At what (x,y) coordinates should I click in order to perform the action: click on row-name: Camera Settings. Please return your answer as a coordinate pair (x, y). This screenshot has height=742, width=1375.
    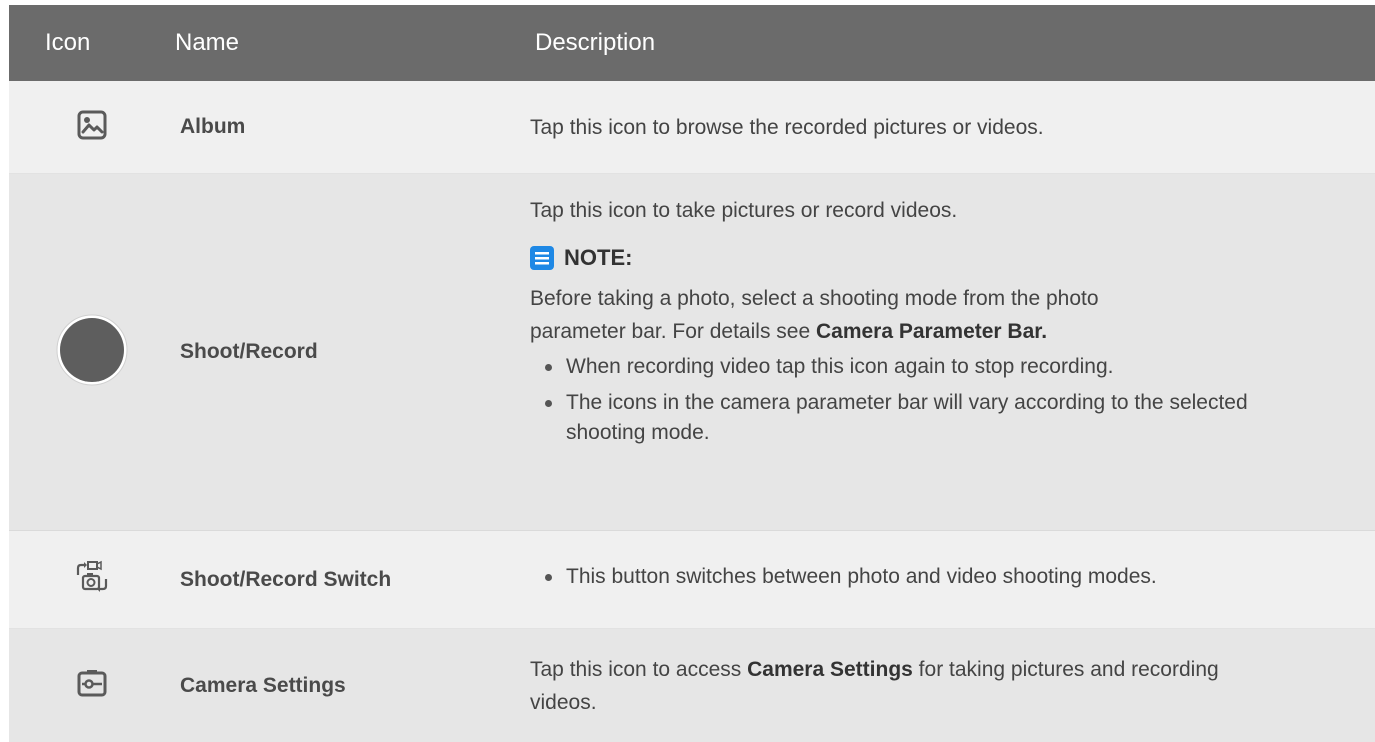
    Looking at the image, I should click on (263, 685).